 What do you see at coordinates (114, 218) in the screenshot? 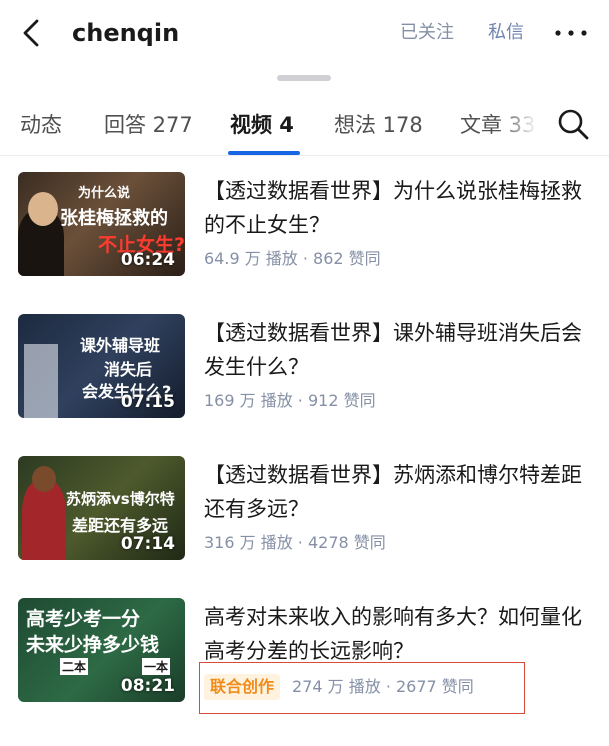
I see `thumbnail-caption: 张桂梅拯救的` at bounding box center [114, 218].